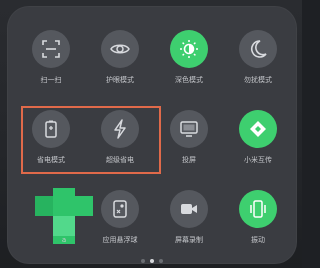 This screenshot has height=268, width=320. What do you see at coordinates (152, 261) in the screenshot?
I see `page-dot-current` at bounding box center [152, 261].